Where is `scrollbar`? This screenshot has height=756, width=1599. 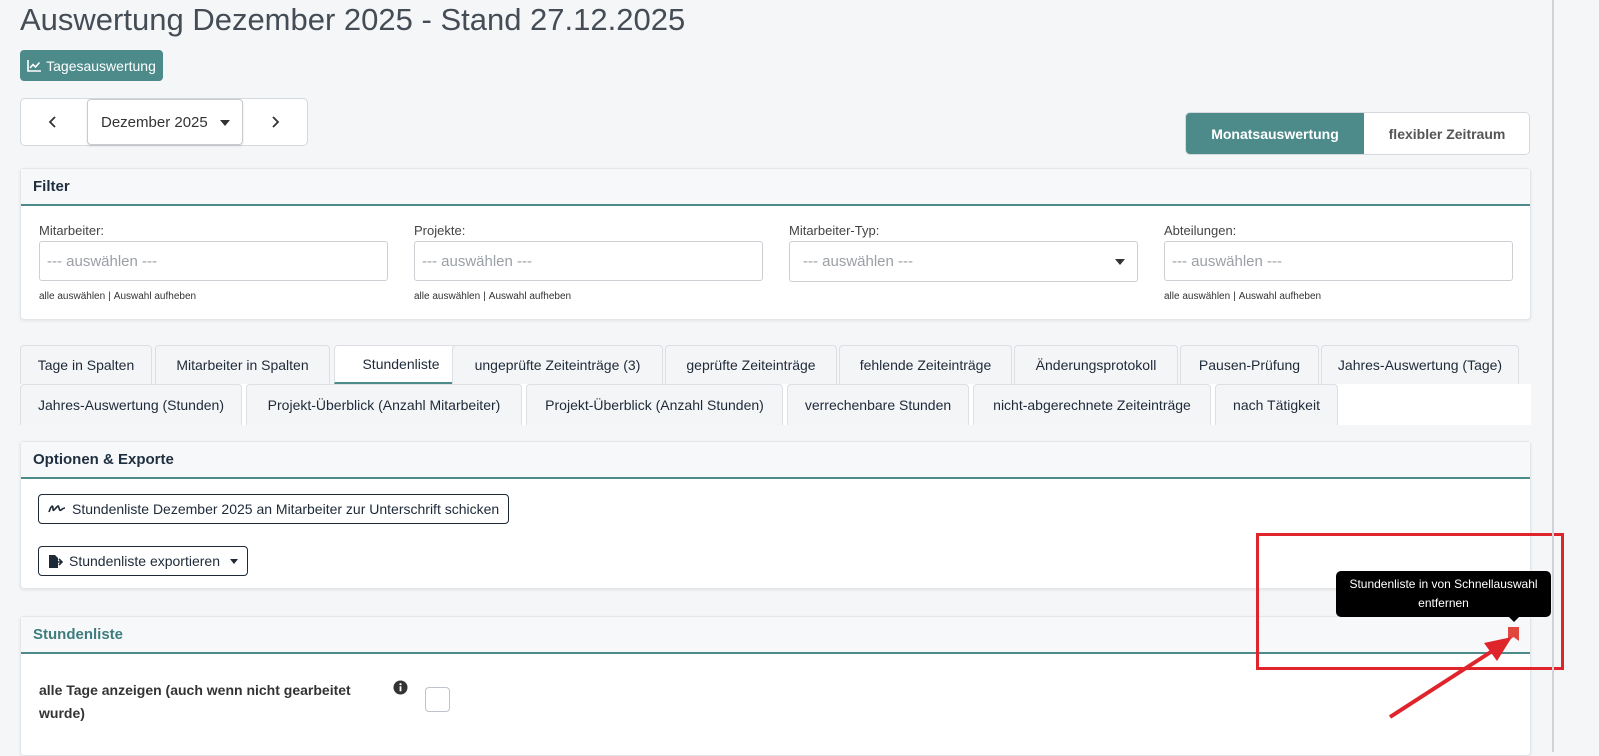
scrollbar is located at coordinates (1553, 376).